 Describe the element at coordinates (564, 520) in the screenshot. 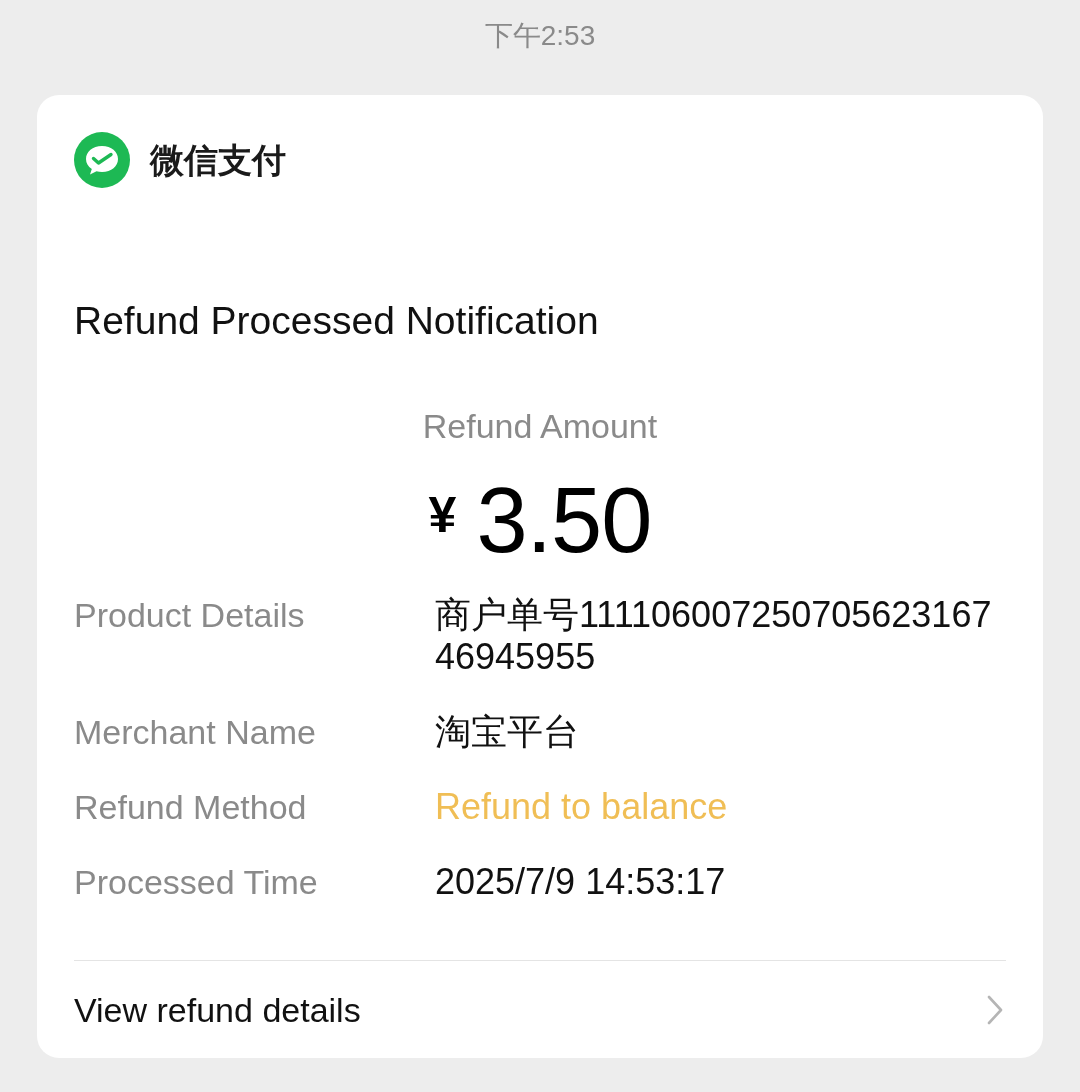

I see `amount-value: 3.50` at that location.